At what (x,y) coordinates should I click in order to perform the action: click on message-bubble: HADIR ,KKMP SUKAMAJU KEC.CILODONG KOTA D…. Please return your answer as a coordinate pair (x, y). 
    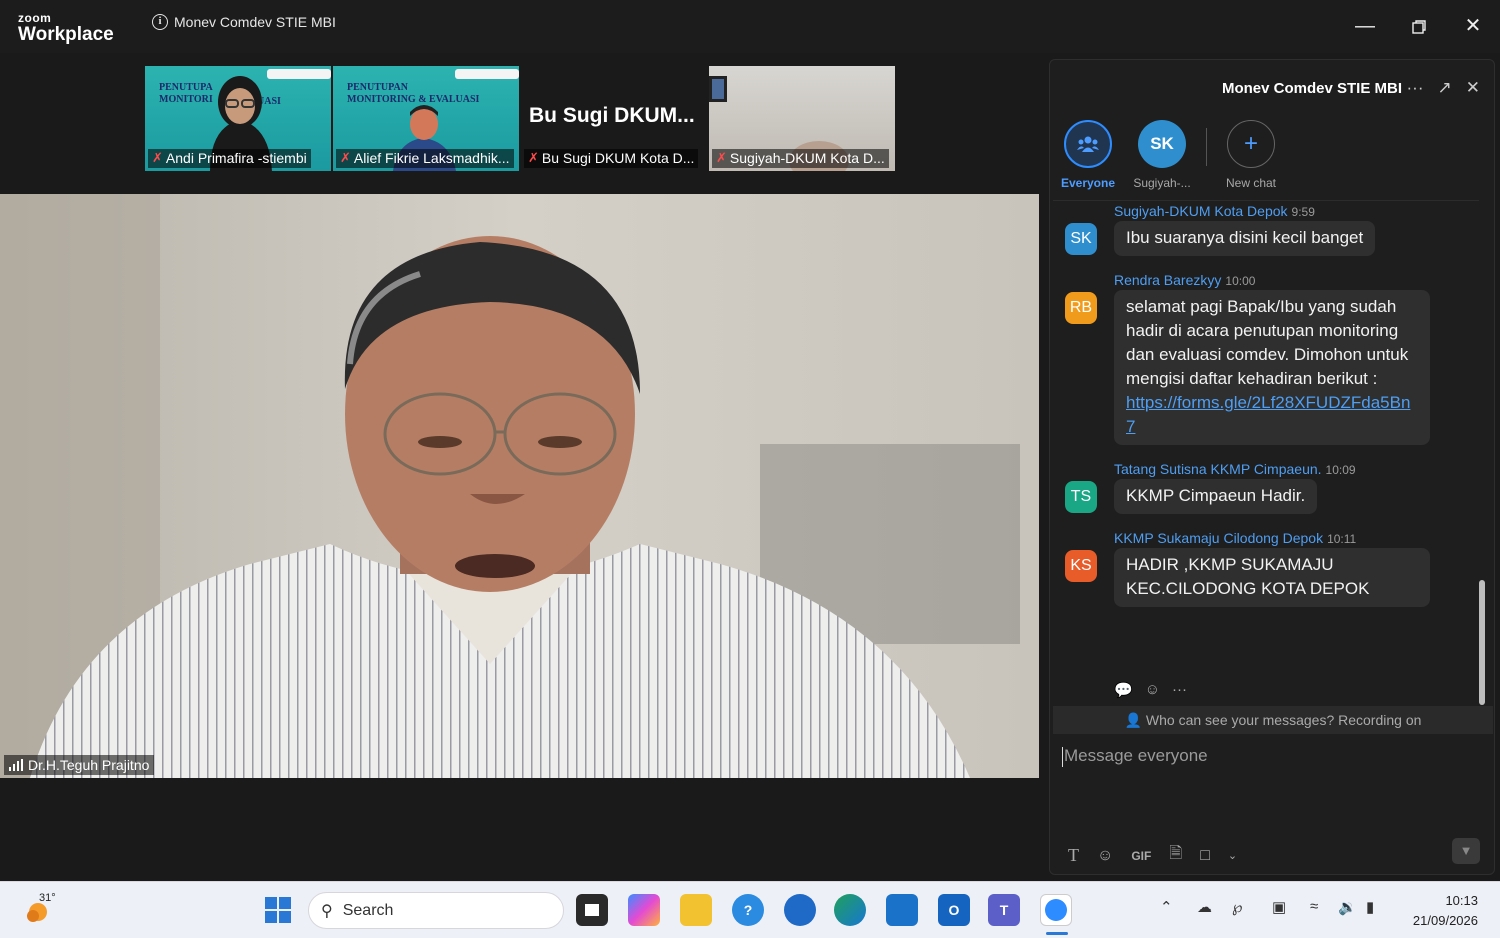
    Looking at the image, I should click on (1272, 577).